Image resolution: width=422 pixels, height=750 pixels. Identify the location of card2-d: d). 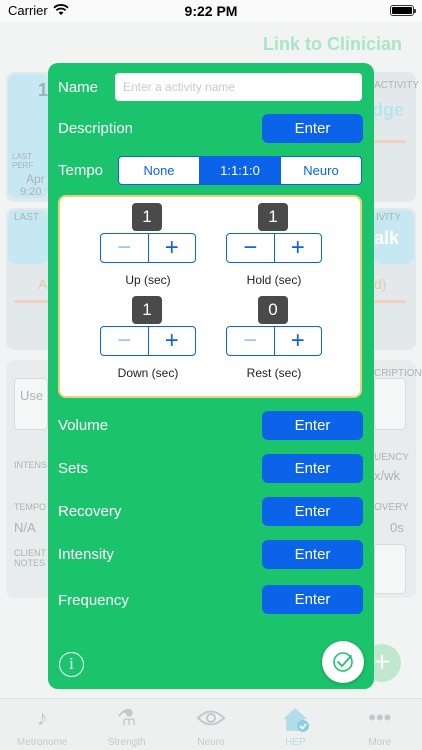
(380, 284).